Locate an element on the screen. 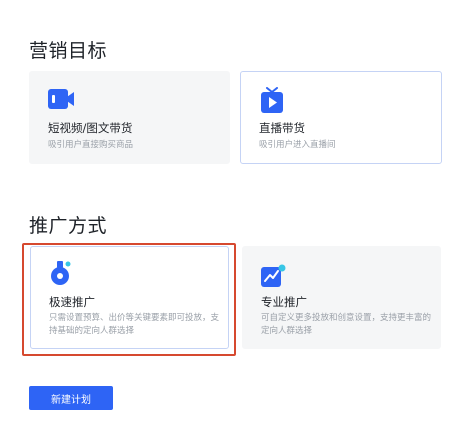 The height and width of the screenshot is (430, 474). method-card-pro: 专业推广 可自定义更多投放和创意设置，支持更丰富的定向人群选择 is located at coordinates (341, 297).